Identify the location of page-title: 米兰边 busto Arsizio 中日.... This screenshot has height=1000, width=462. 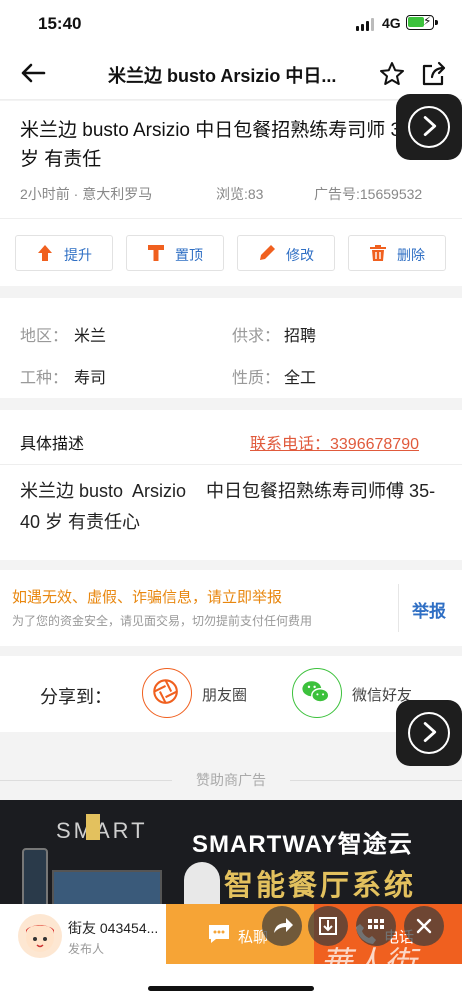
(222, 76).